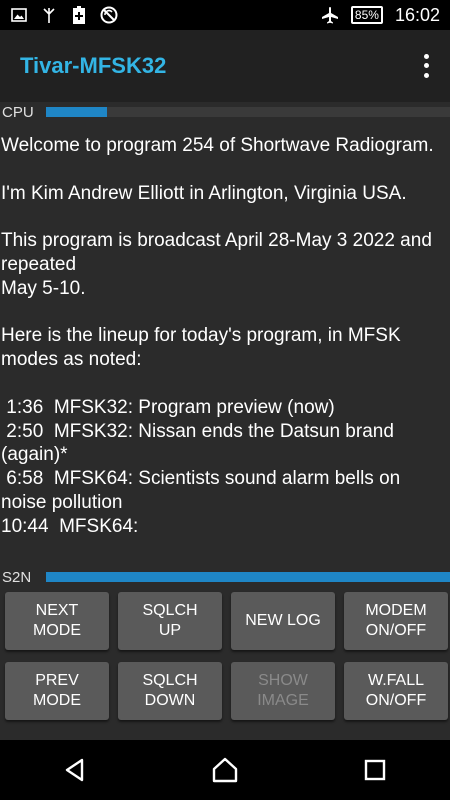 The image size is (450, 800). What do you see at coordinates (19, 15) in the screenshot?
I see `image-icon` at bounding box center [19, 15].